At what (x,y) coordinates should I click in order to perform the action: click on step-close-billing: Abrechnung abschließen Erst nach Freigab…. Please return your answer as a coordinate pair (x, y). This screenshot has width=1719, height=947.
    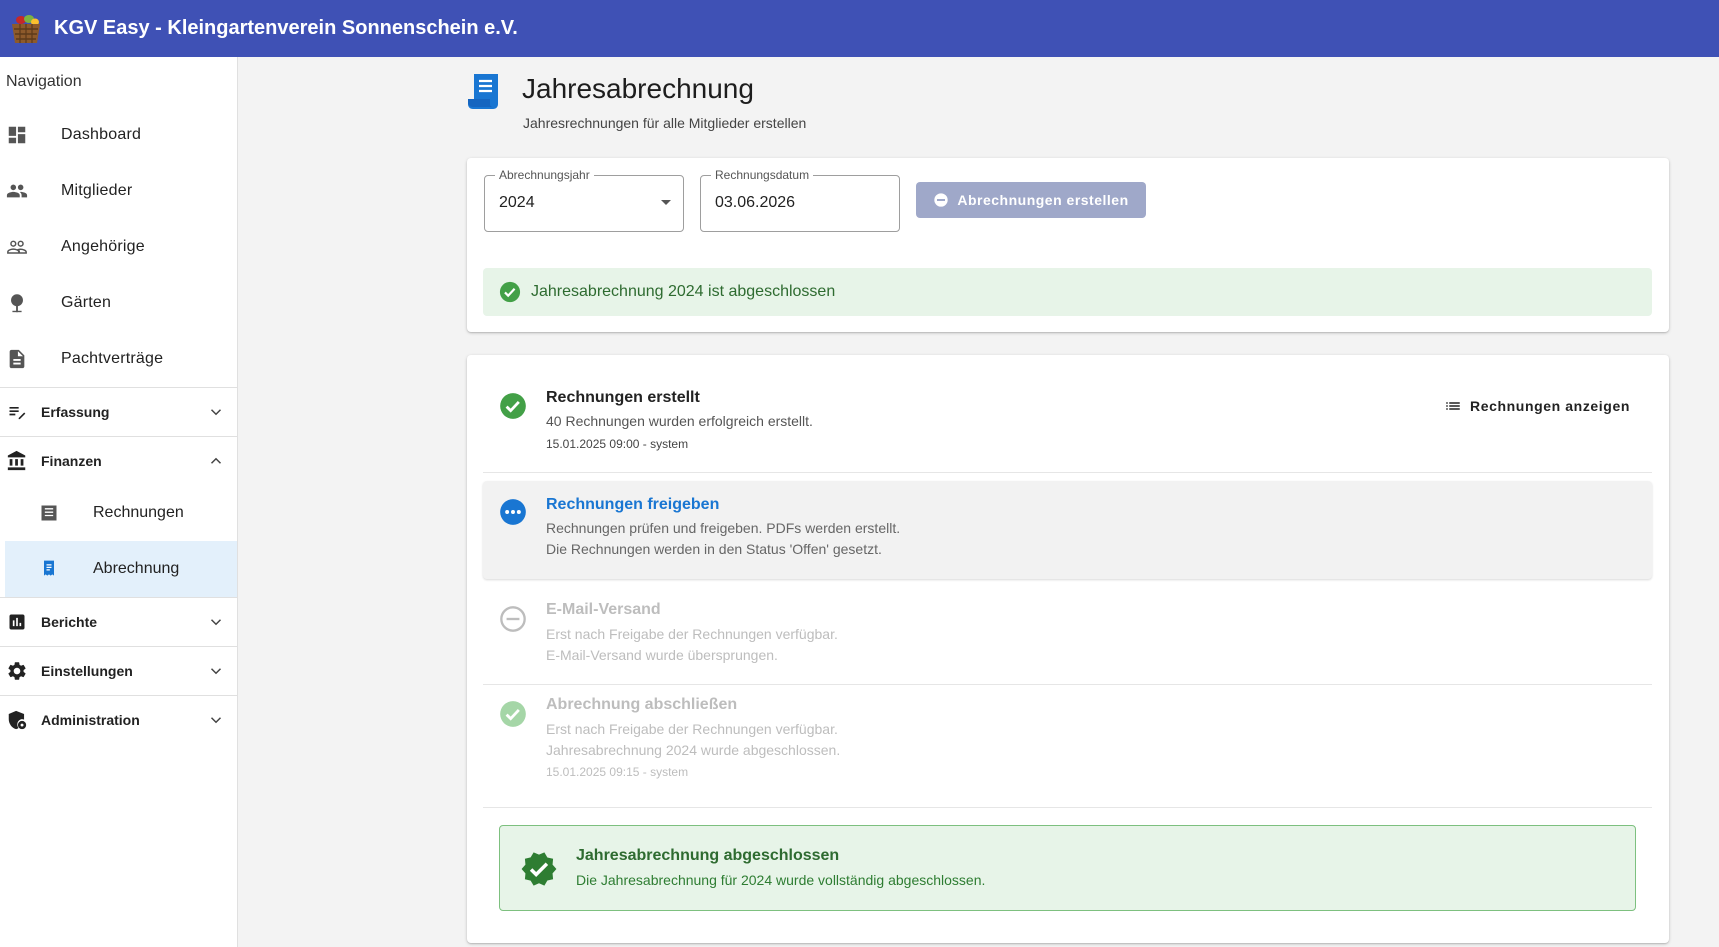
    Looking at the image, I should click on (1067, 742).